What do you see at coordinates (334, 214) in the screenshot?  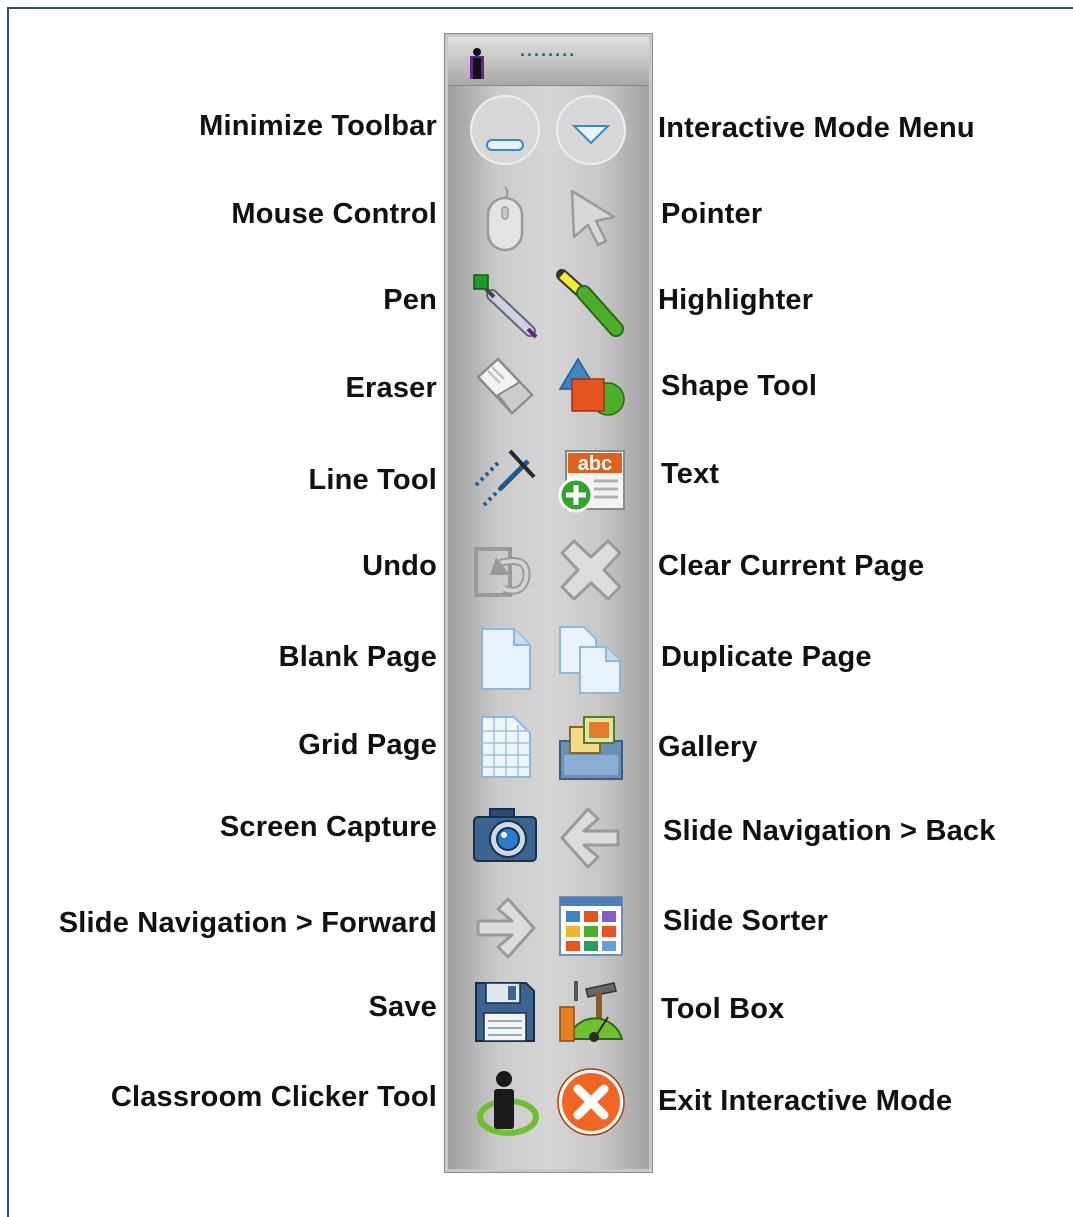 I see `label-mouse-control: Mouse Control` at bounding box center [334, 214].